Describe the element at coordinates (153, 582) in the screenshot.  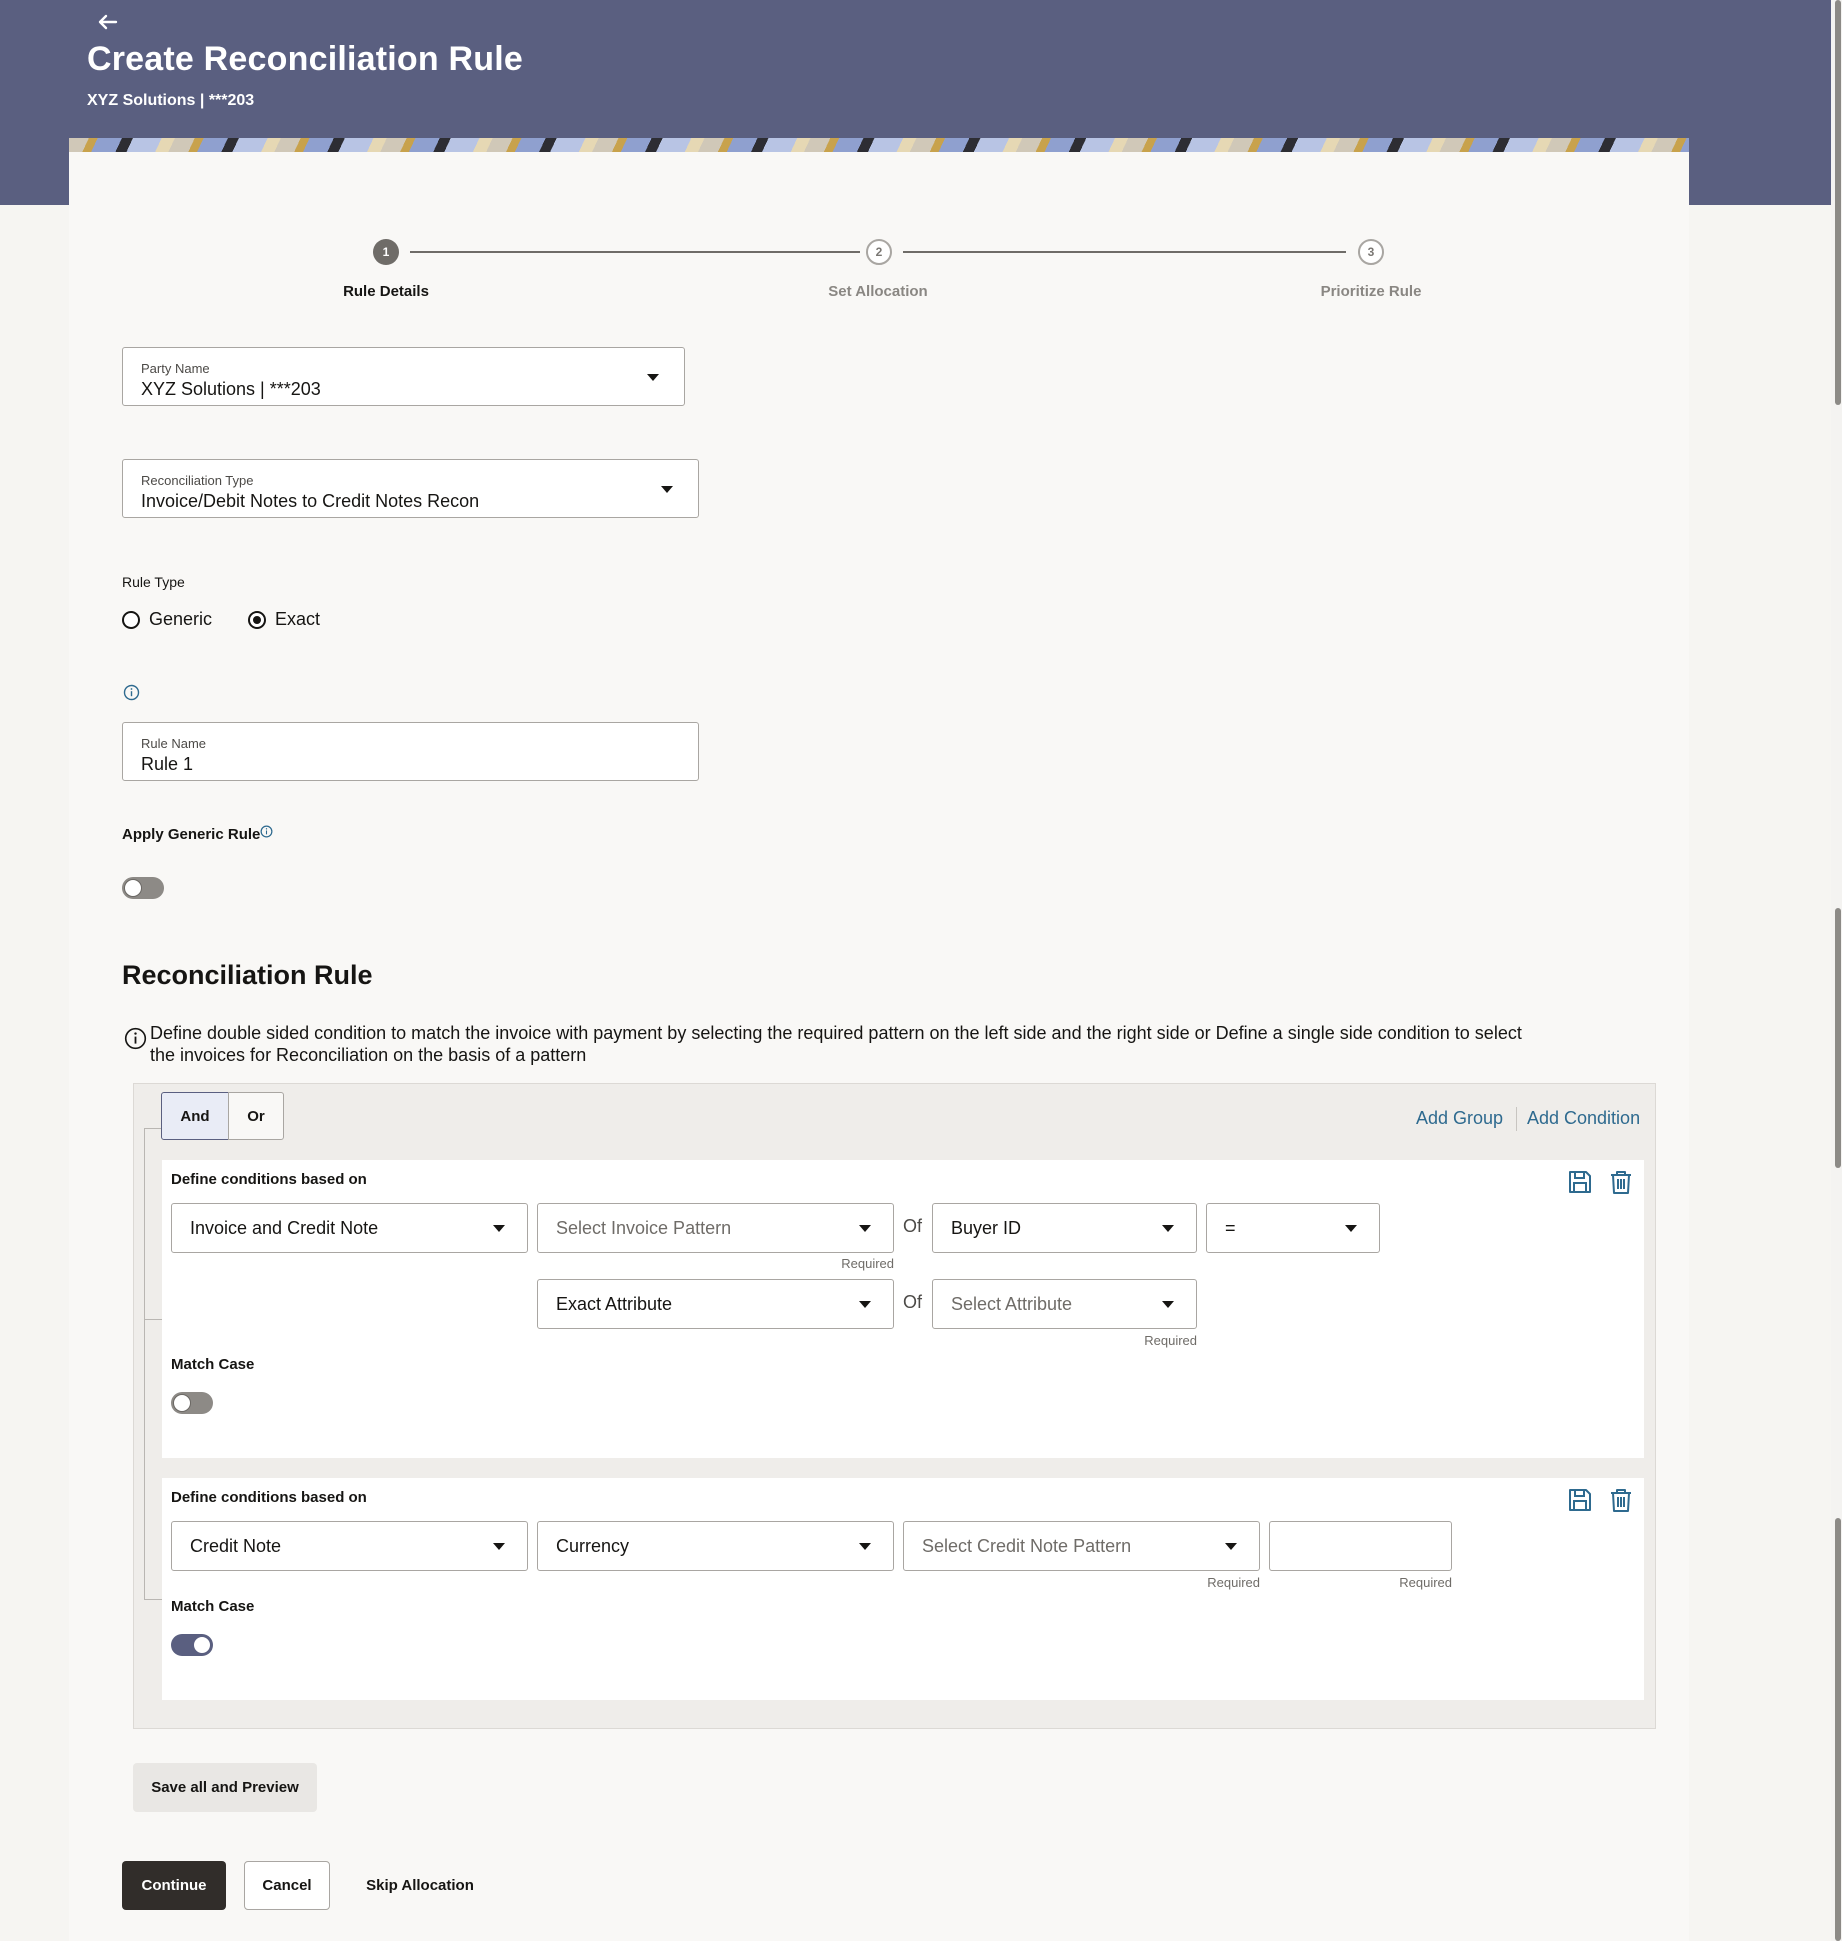
I see `rule-type-label: Rule Type` at that location.